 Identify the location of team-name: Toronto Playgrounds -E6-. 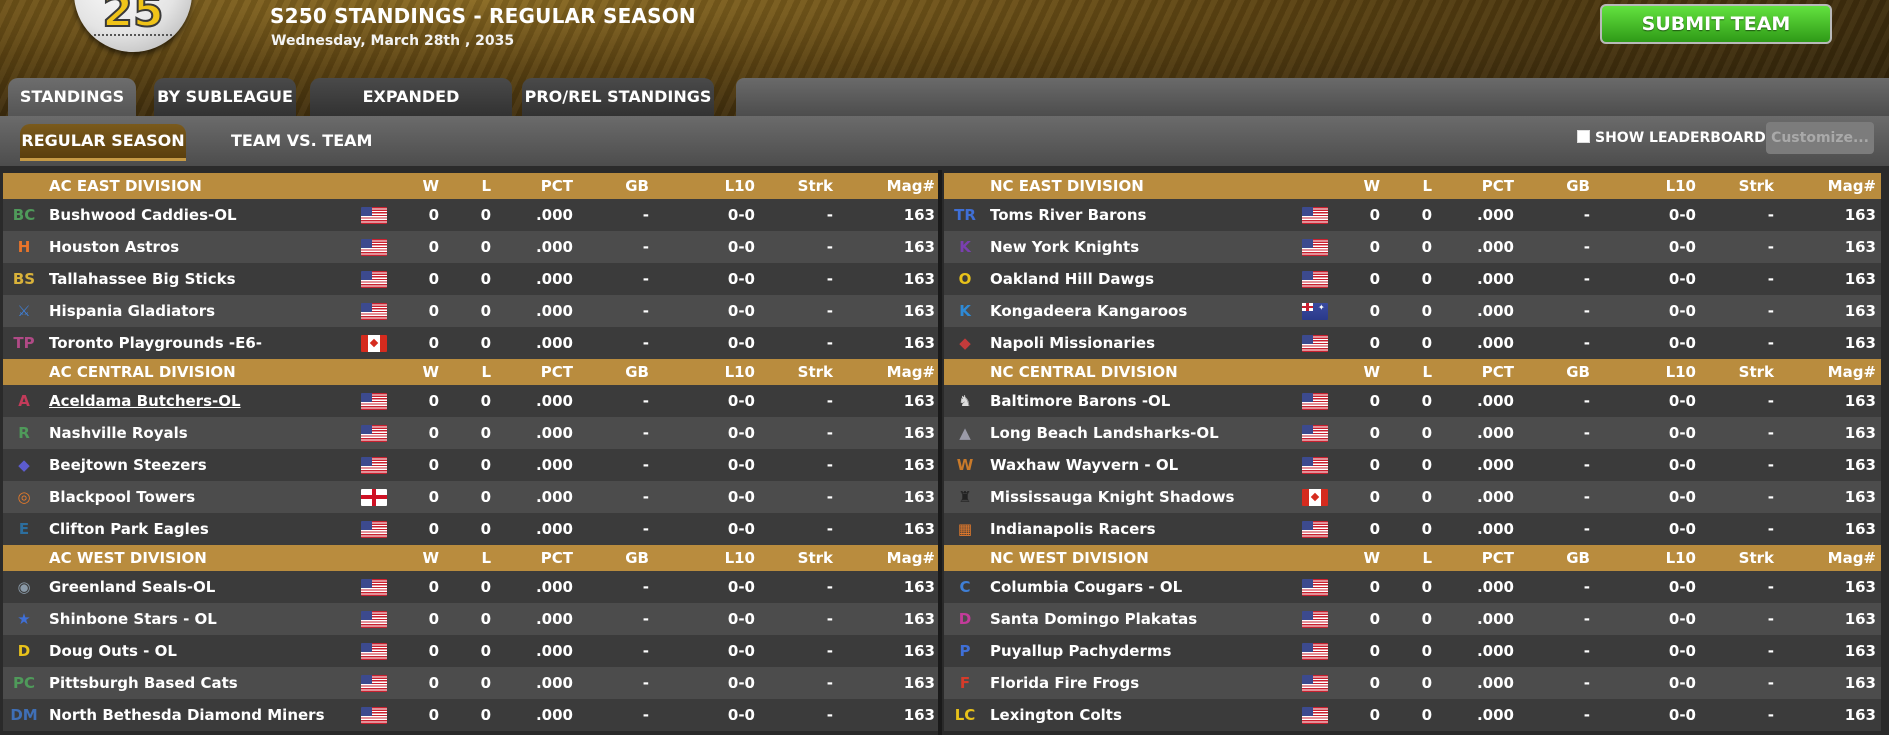
(155, 343).